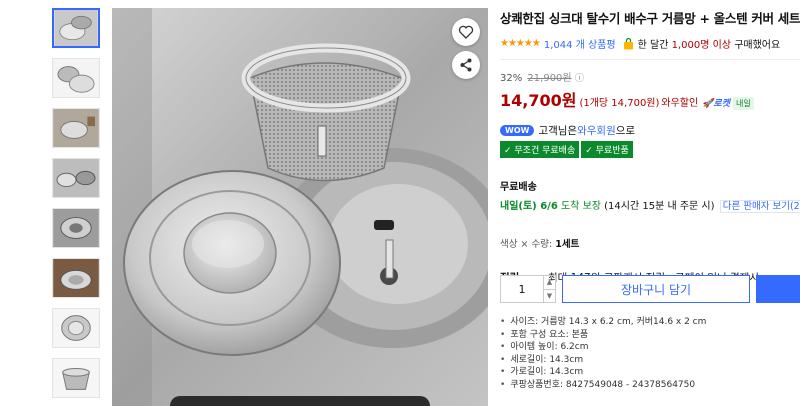 This screenshot has width=800, height=406. What do you see at coordinates (619, 103) in the screenshot?
I see `unit-price: (1개당 14,700원)` at bounding box center [619, 103].